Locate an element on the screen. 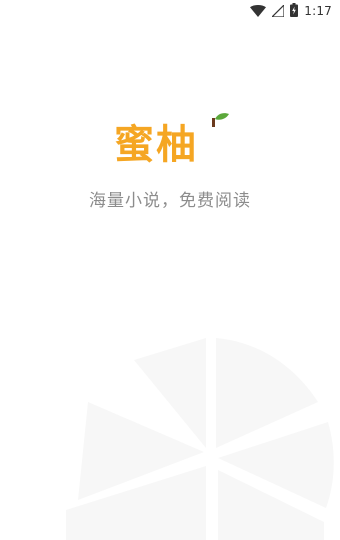  slogan-text: 海量小说，免费阅读 is located at coordinates (170, 201).